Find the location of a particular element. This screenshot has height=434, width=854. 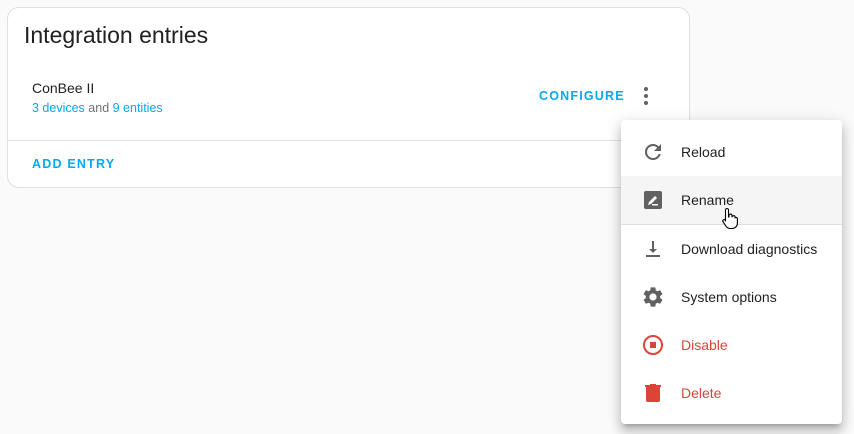

overflow-menu-button is located at coordinates (646, 96).